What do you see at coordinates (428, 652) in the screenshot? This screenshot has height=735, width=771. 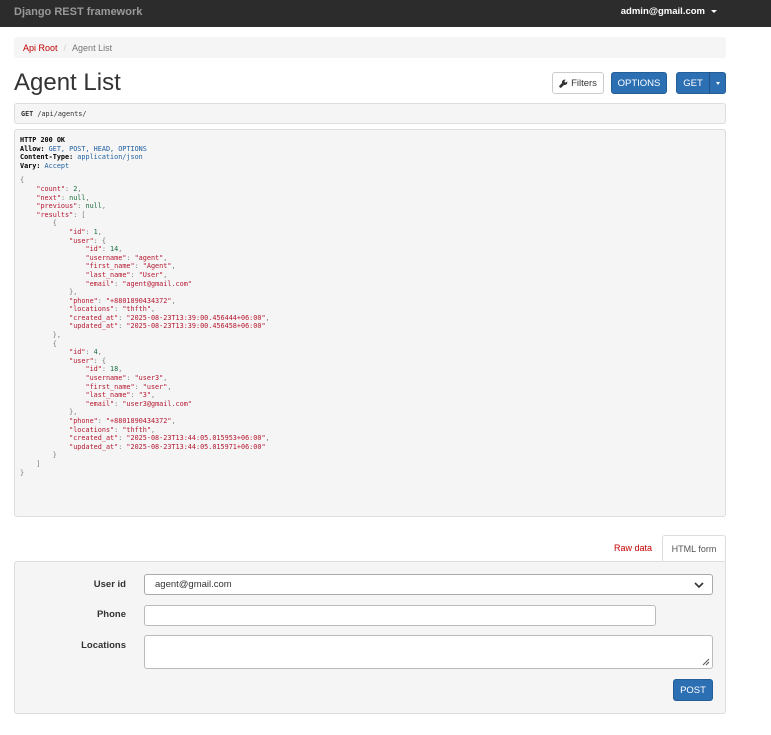 I see `locations-textarea` at bounding box center [428, 652].